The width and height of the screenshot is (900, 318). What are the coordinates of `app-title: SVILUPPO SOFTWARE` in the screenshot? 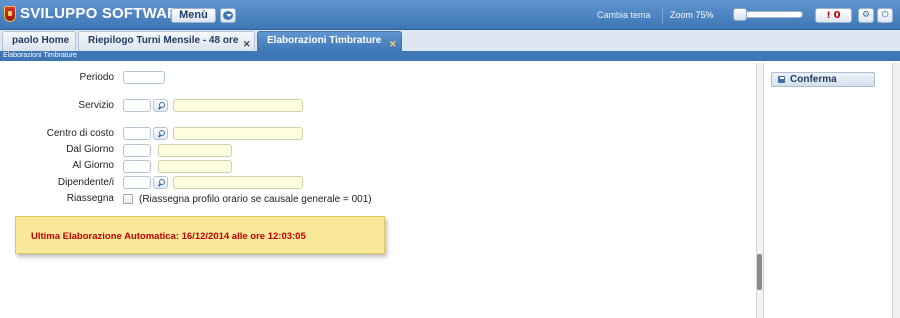 It's located at (104, 13).